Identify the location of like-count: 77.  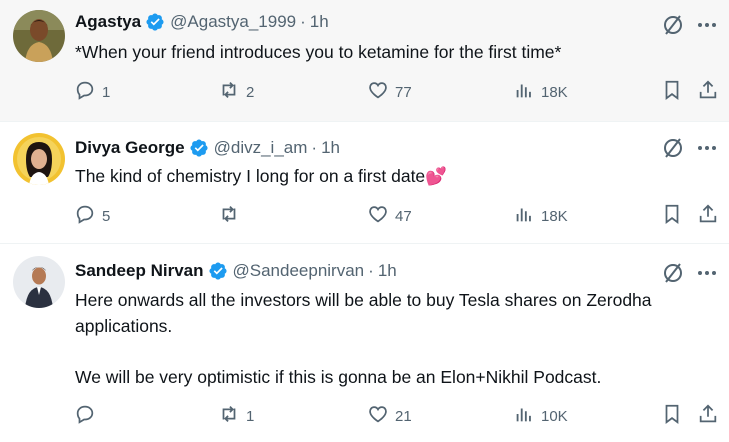
(403, 92).